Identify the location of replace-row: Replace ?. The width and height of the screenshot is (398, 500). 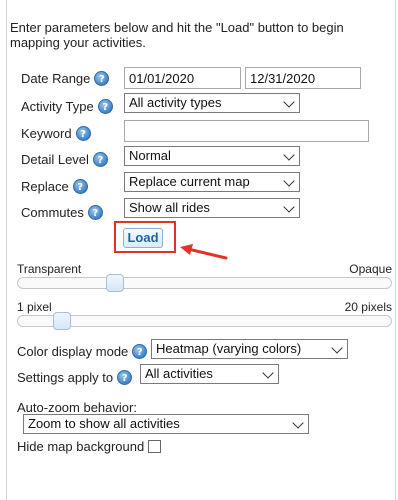
(54, 186).